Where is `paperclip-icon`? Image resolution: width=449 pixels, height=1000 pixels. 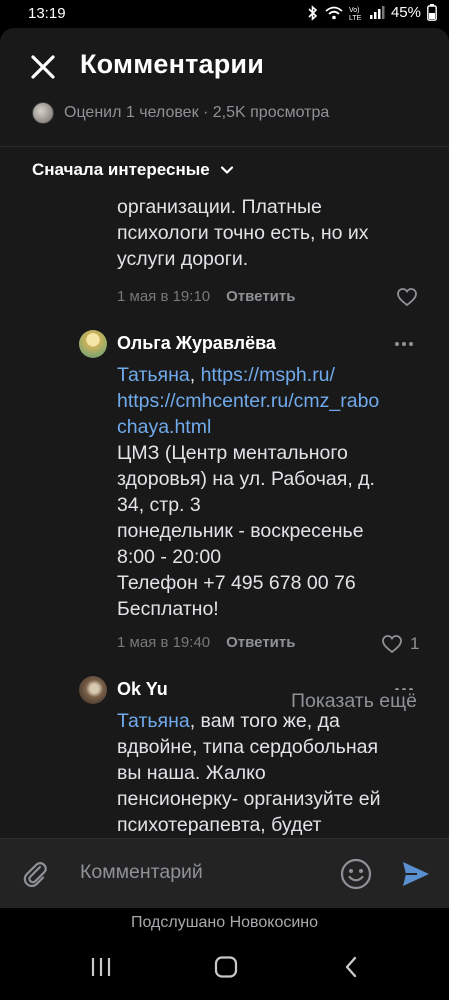
paperclip-icon is located at coordinates (35, 874).